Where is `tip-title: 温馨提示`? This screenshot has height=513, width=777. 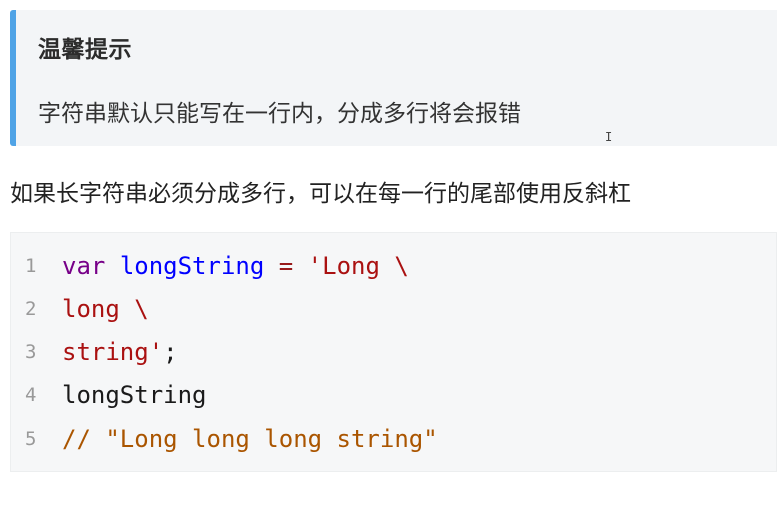
tip-title: 温馨提示 is located at coordinates (85, 50).